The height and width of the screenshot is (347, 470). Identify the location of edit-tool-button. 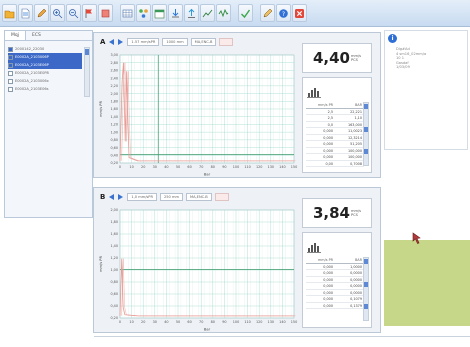
(267, 13).